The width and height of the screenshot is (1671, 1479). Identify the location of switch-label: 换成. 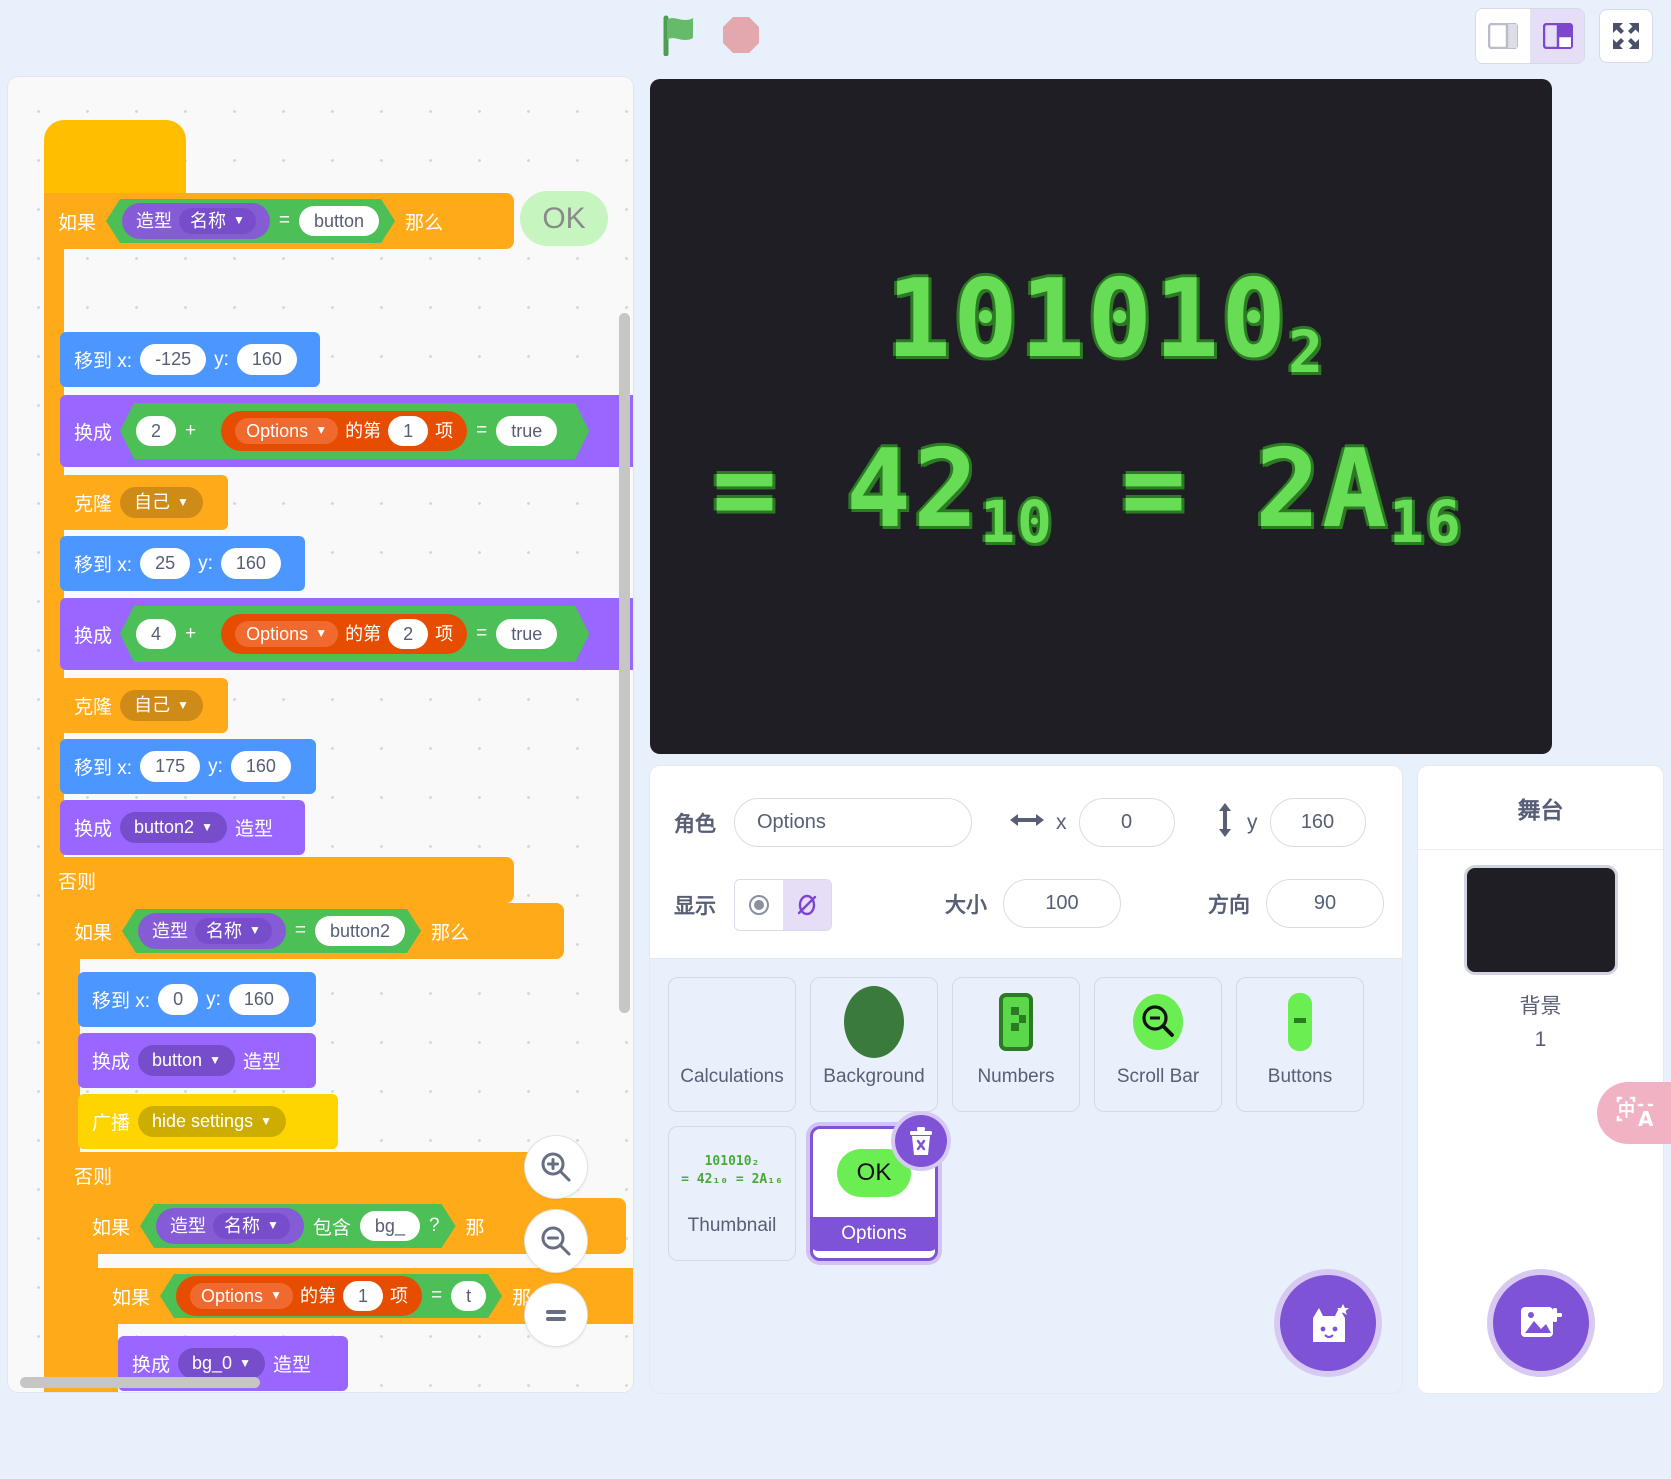
(93, 433).